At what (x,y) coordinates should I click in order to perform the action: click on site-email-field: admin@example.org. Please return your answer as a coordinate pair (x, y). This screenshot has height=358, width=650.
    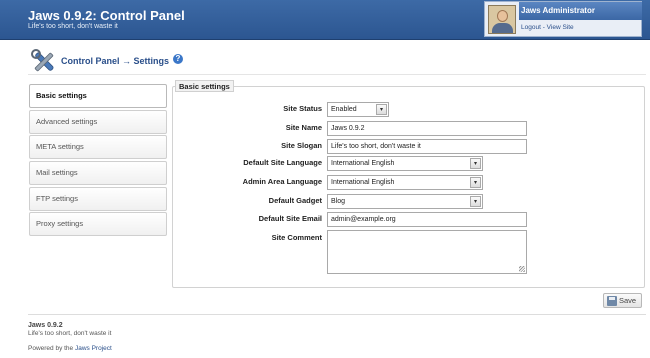
    Looking at the image, I should click on (427, 219).